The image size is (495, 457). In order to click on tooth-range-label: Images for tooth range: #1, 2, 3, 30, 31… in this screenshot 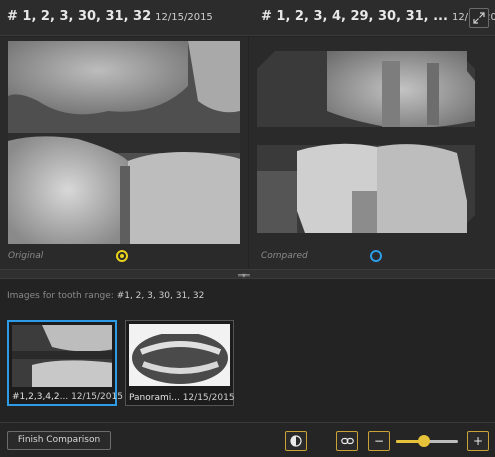, I will do `click(105, 296)`.